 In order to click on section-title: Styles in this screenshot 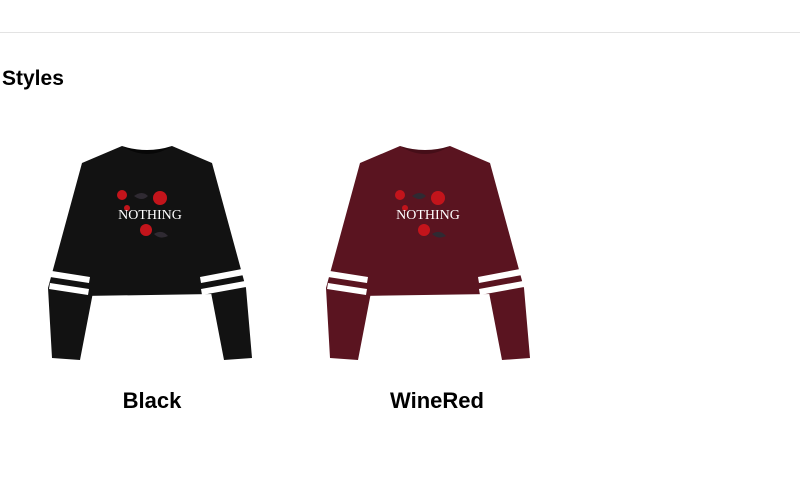, I will do `click(33, 78)`.